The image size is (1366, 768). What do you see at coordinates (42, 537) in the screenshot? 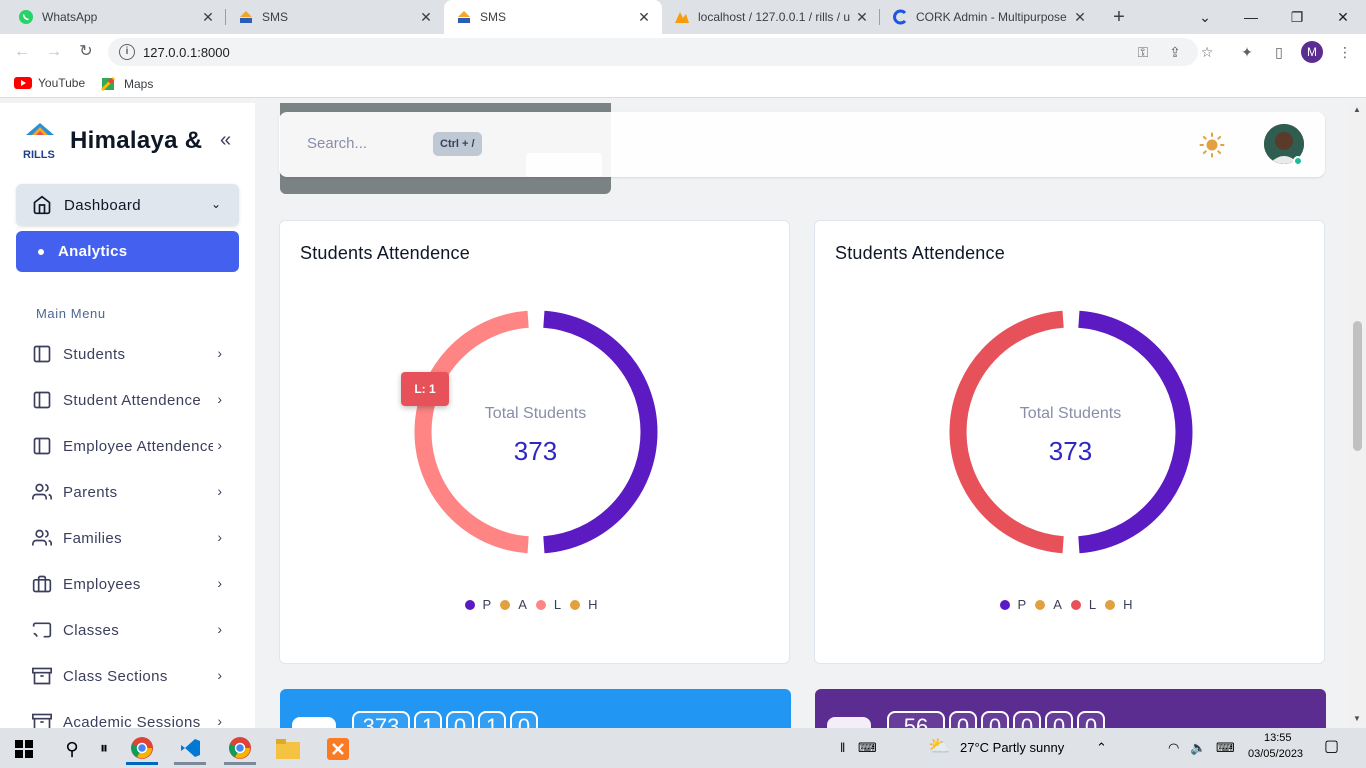
I see `users-icon` at bounding box center [42, 537].